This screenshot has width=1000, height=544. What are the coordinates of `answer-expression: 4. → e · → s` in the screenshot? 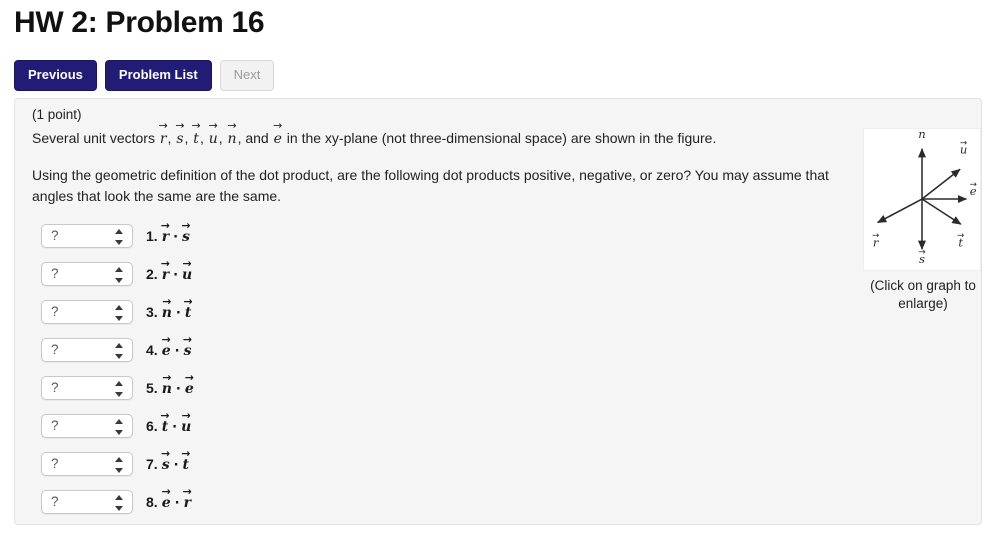 It's located at (169, 345).